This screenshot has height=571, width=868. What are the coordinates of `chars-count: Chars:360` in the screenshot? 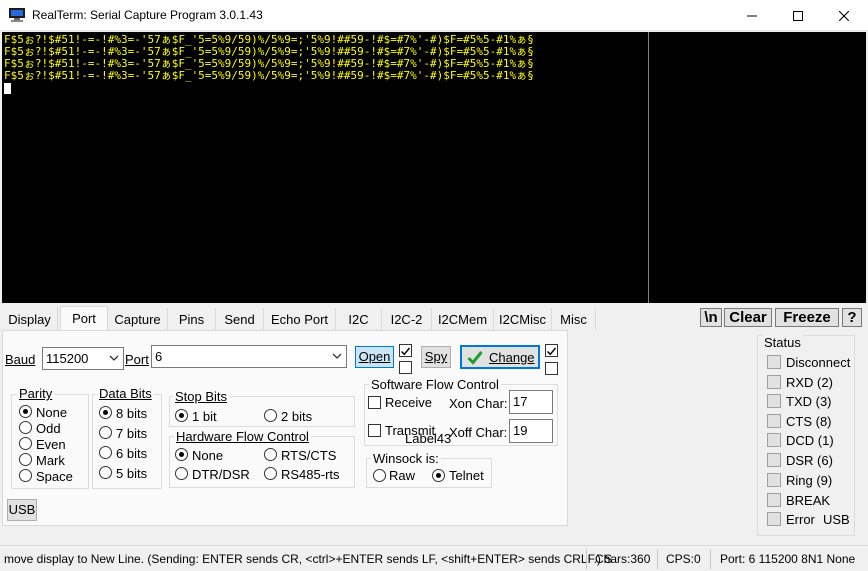 It's located at (623, 559).